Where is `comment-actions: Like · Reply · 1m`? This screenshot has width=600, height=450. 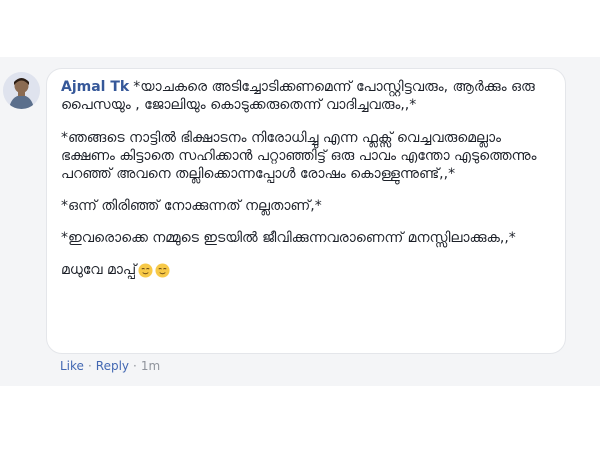 comment-actions: Like · Reply · 1m is located at coordinates (110, 366).